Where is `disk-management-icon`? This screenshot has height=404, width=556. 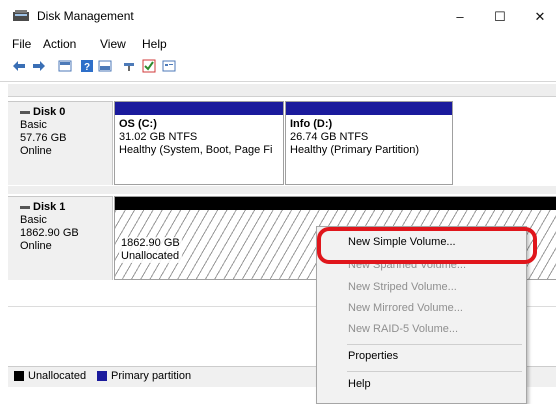 disk-management-icon is located at coordinates (21, 15).